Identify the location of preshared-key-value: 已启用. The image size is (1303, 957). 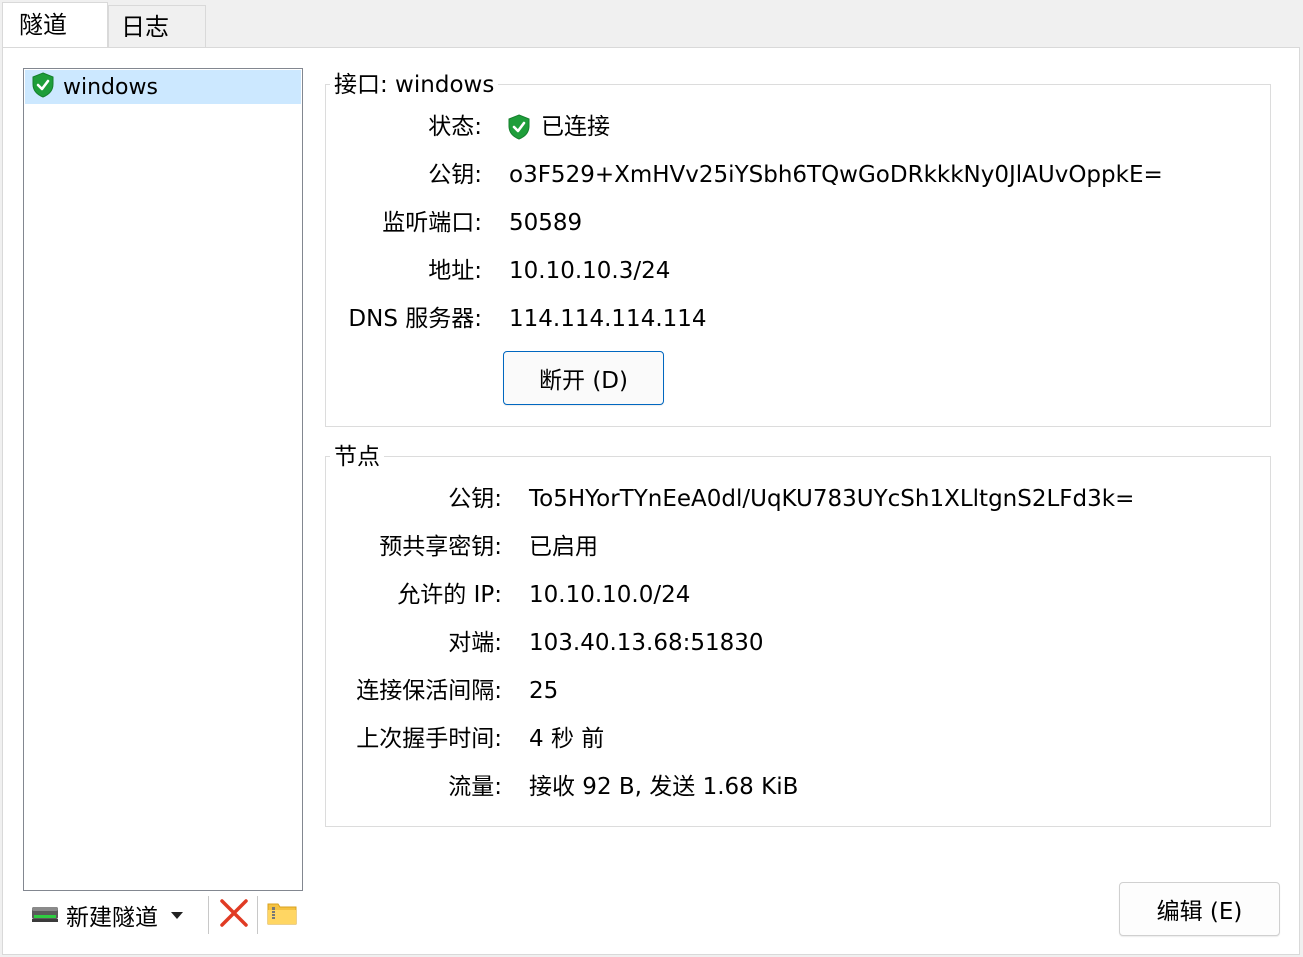
(563, 547).